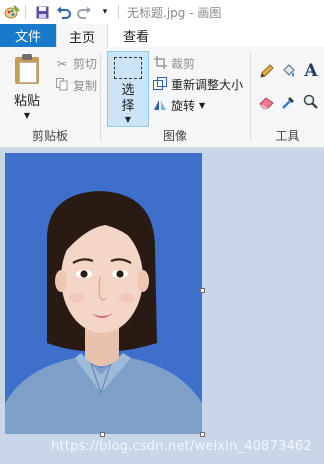  Describe the element at coordinates (105, 12) in the screenshot. I see `customize-dropdown-icon: ▾` at that location.